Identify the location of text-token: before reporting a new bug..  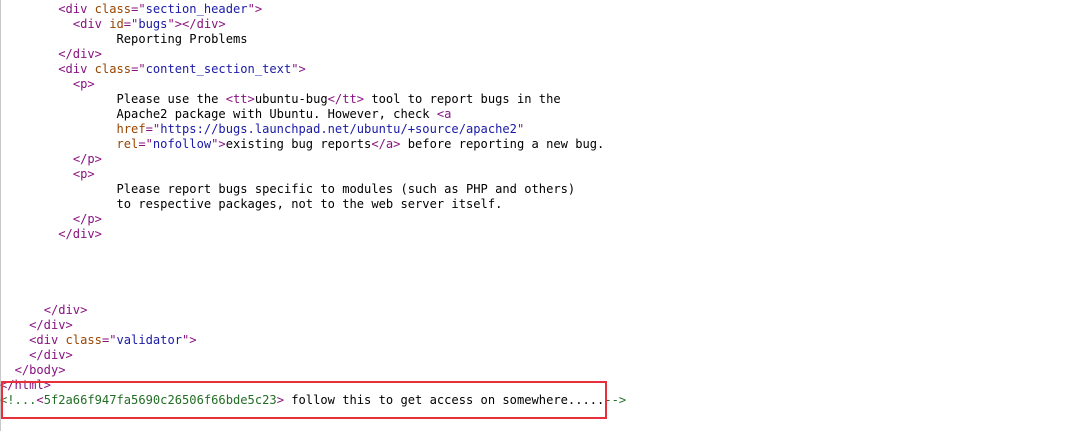
(502, 144).